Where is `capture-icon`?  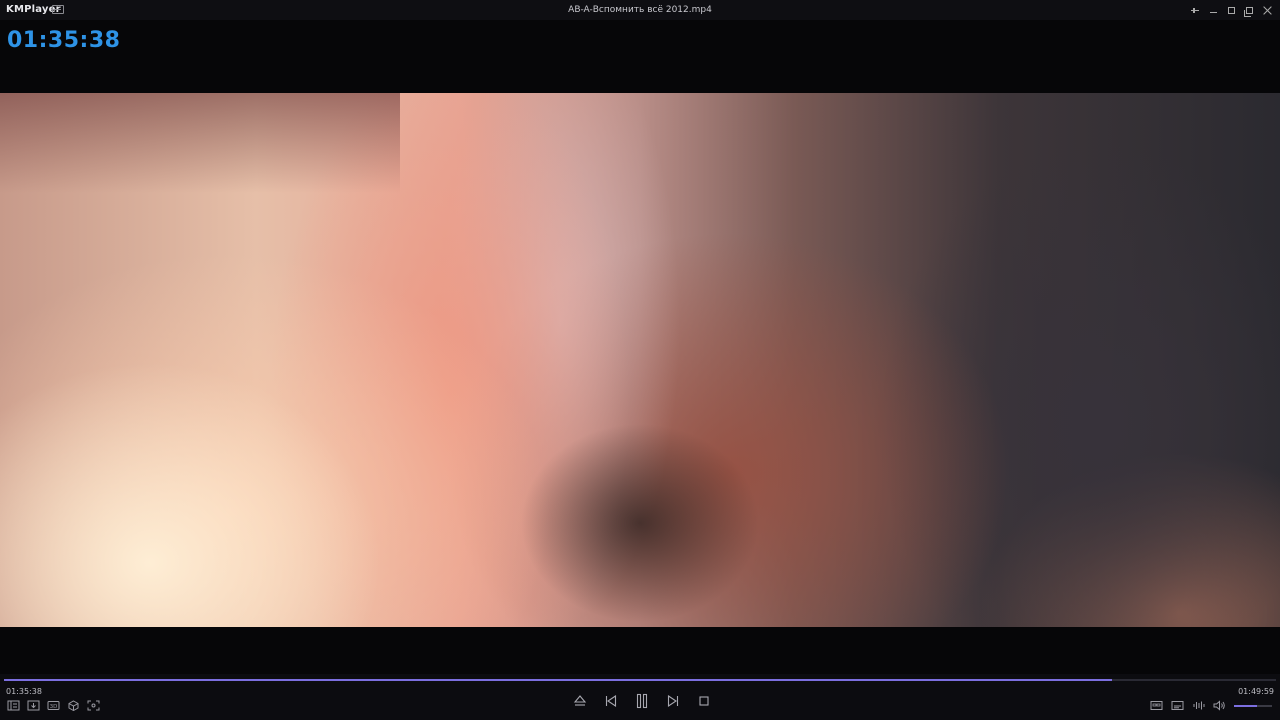 capture-icon is located at coordinates (93, 705).